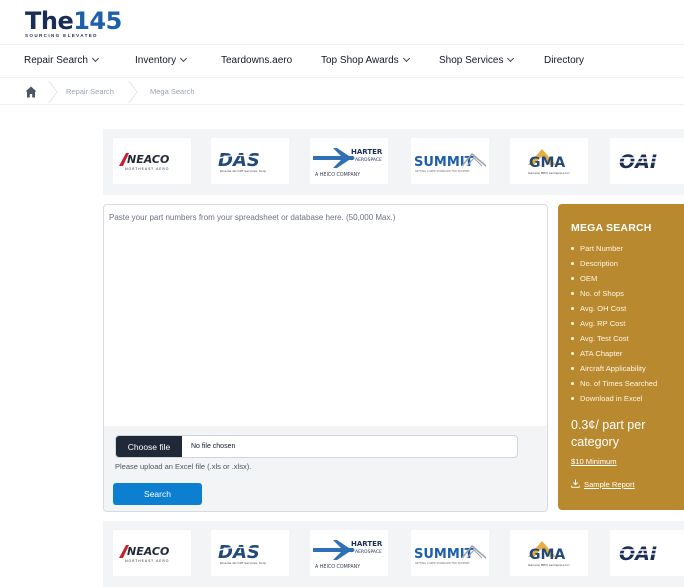 The height and width of the screenshot is (587, 684). Describe the element at coordinates (599, 263) in the screenshot. I see `feature-label: Description` at that location.